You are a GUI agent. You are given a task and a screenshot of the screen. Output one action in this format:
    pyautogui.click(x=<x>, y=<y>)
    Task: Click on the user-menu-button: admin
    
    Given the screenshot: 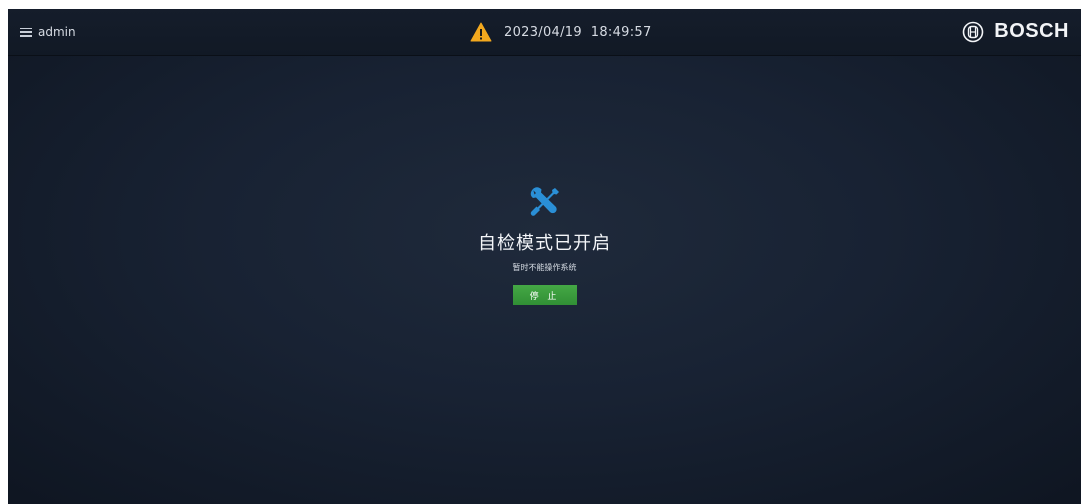 What is the action you would take?
    pyautogui.click(x=48, y=32)
    